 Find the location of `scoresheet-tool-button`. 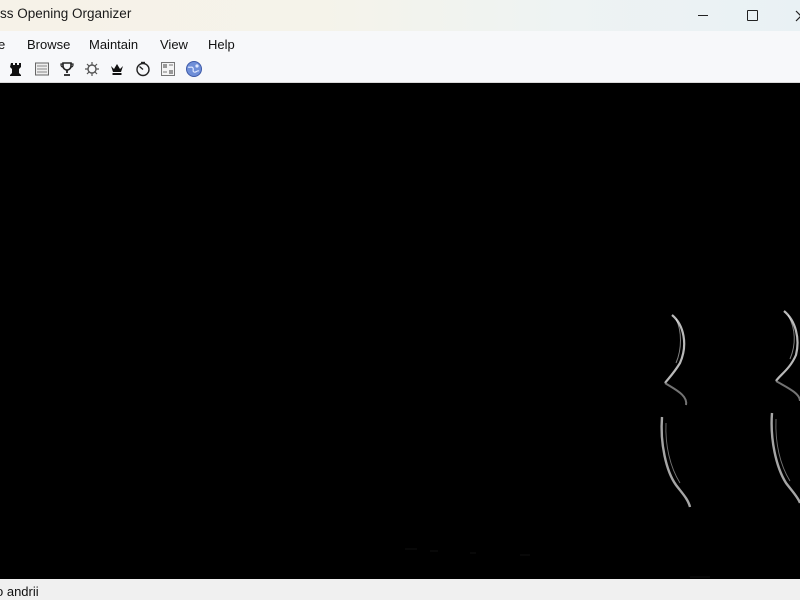

scoresheet-tool-button is located at coordinates (168, 69).